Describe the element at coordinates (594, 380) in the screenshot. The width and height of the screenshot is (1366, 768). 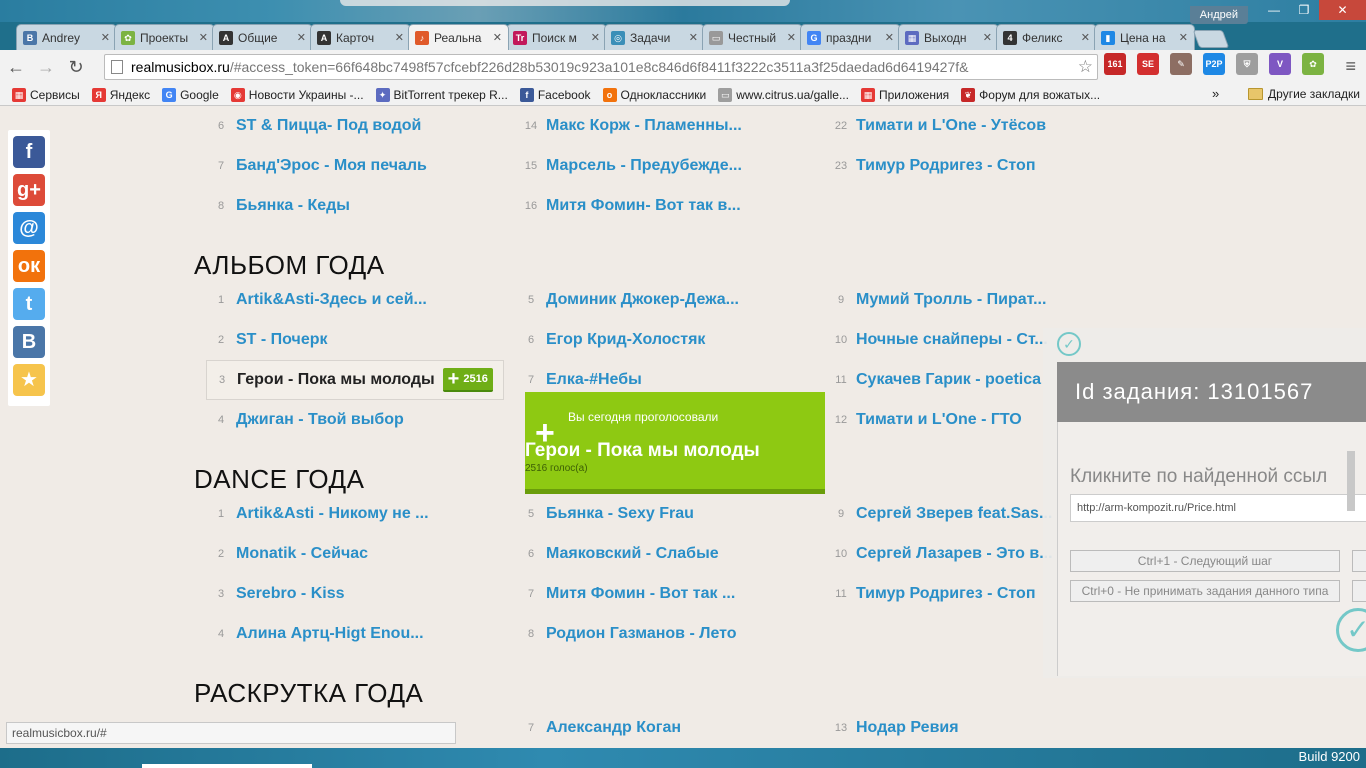
I see `nominee-title: Елка-#Небы` at that location.